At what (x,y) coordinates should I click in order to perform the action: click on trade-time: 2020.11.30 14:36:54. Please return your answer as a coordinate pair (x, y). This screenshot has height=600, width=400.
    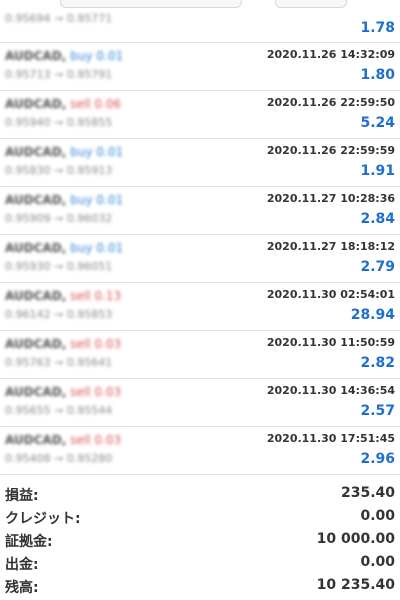
    Looking at the image, I should click on (330, 390).